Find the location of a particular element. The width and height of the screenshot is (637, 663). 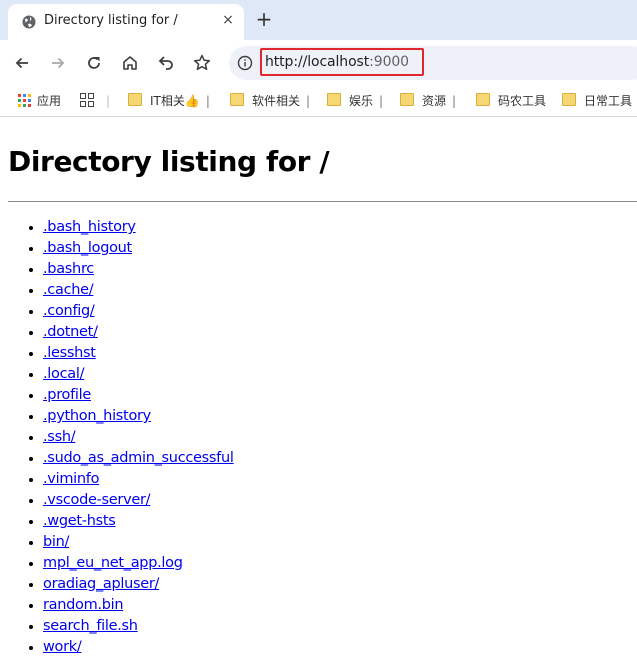

grid-icon is located at coordinates (87, 100).